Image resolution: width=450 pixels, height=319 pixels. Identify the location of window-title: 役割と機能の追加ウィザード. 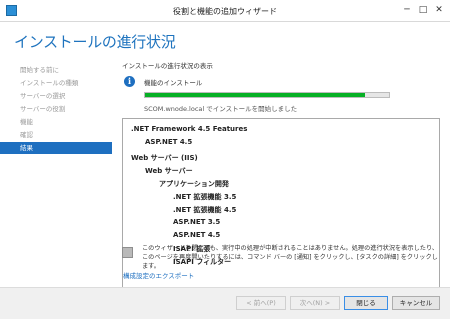
(225, 11).